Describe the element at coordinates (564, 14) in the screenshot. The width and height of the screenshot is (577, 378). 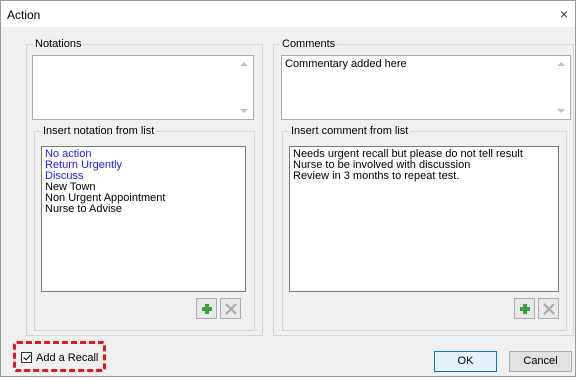
I see `close-icon: ×` at that location.